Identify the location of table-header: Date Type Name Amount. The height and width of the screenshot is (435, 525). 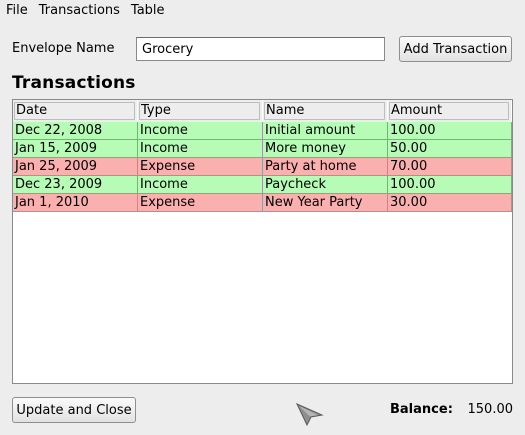
(262, 111).